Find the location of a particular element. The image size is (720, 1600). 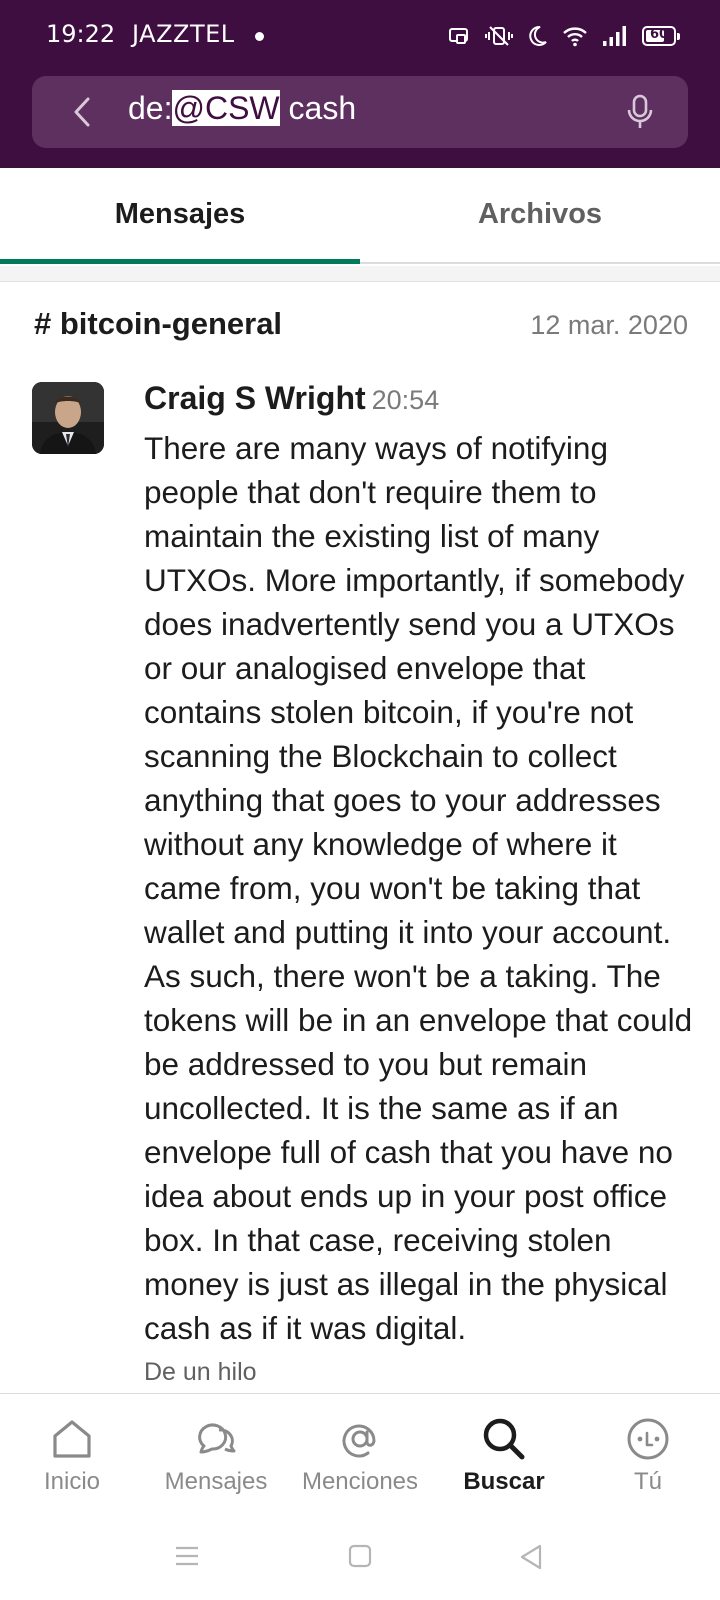

search-query-prefix: de: is located at coordinates (150, 108).